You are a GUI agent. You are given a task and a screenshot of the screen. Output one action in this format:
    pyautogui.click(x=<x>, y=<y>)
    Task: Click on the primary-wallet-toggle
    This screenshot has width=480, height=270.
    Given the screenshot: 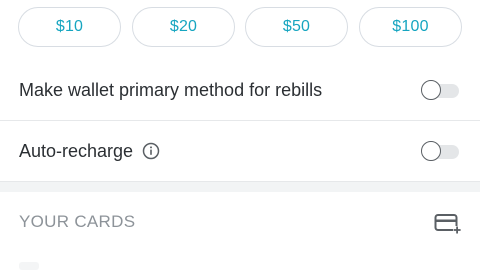 What is the action you would take?
    pyautogui.click(x=440, y=90)
    